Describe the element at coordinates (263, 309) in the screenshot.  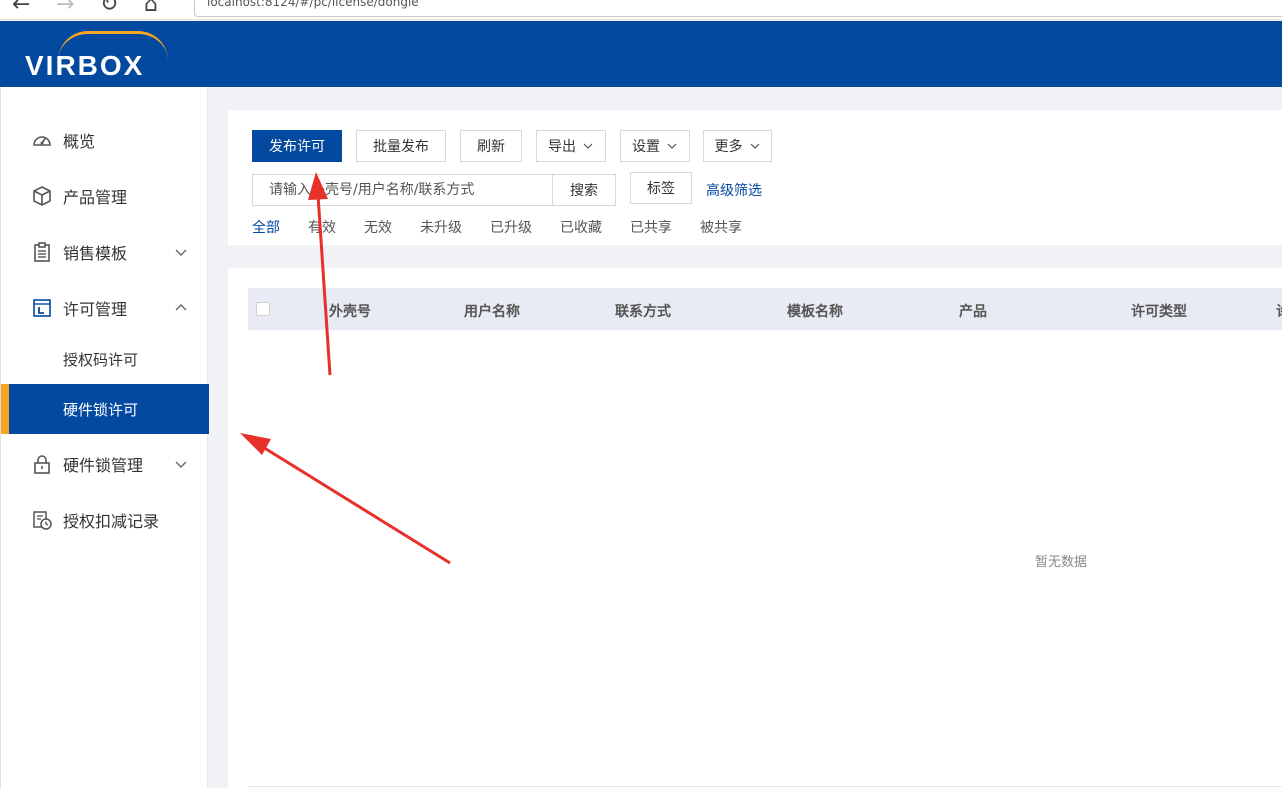
I see `select-all-checkbox` at that location.